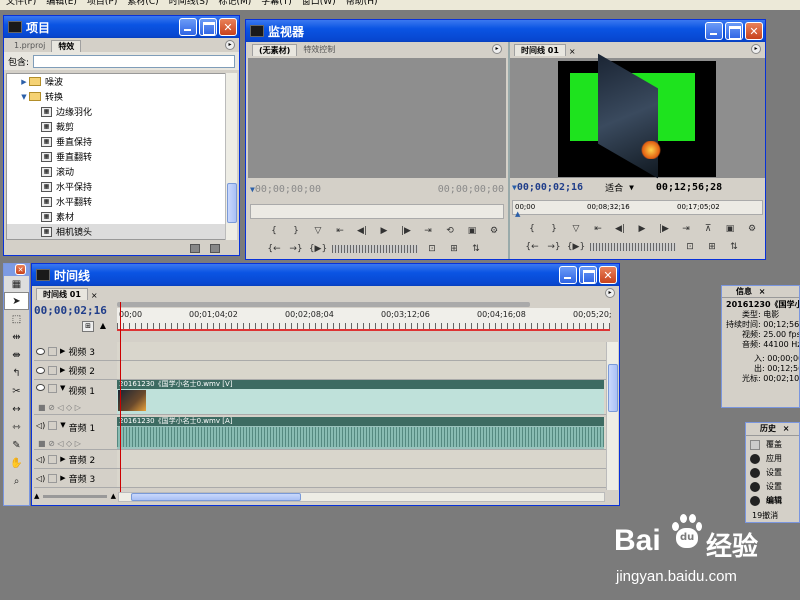 This screenshot has height=600, width=800. What do you see at coordinates (117, 171) in the screenshot?
I see `tree-effect: ▦ 滚动` at bounding box center [117, 171].